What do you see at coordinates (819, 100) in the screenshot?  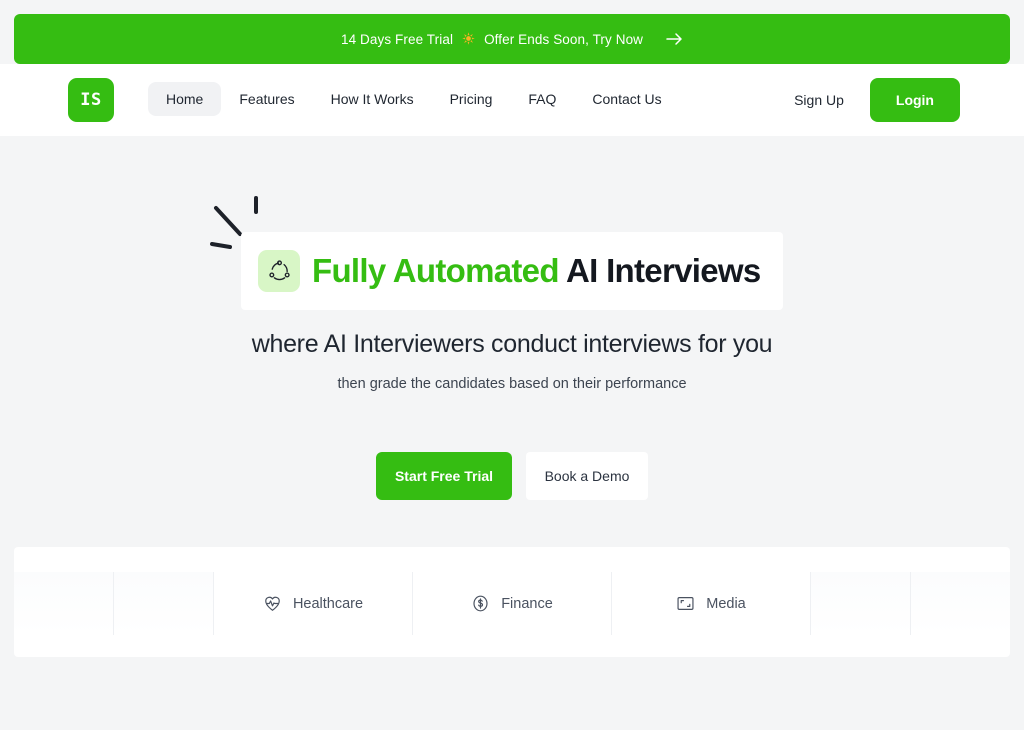 I see `sign-up-link: Sign Up` at bounding box center [819, 100].